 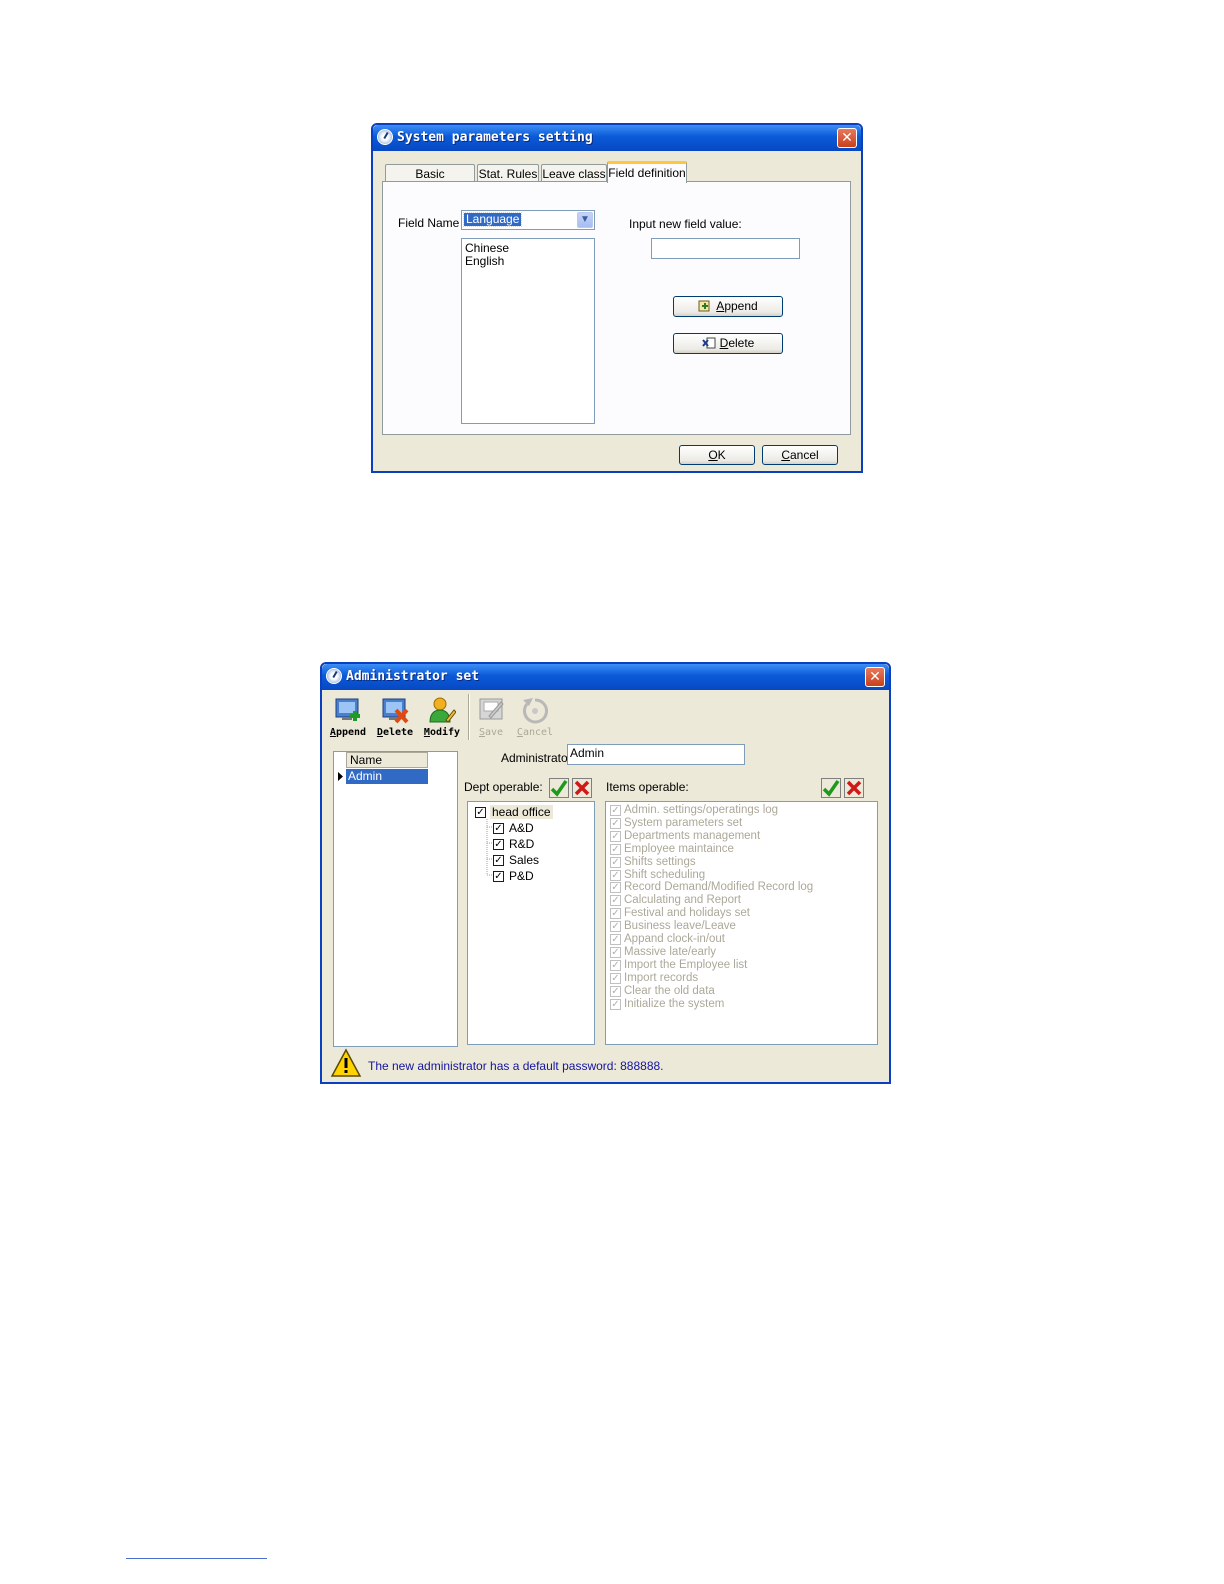 I want to click on cross-icon, so click(x=854, y=788).